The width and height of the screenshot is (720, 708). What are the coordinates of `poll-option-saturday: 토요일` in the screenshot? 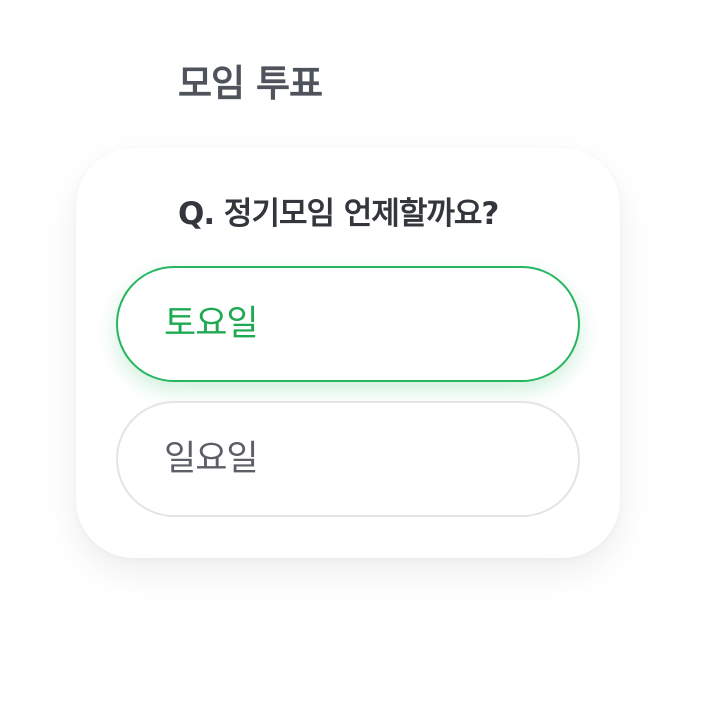 It's located at (348, 324).